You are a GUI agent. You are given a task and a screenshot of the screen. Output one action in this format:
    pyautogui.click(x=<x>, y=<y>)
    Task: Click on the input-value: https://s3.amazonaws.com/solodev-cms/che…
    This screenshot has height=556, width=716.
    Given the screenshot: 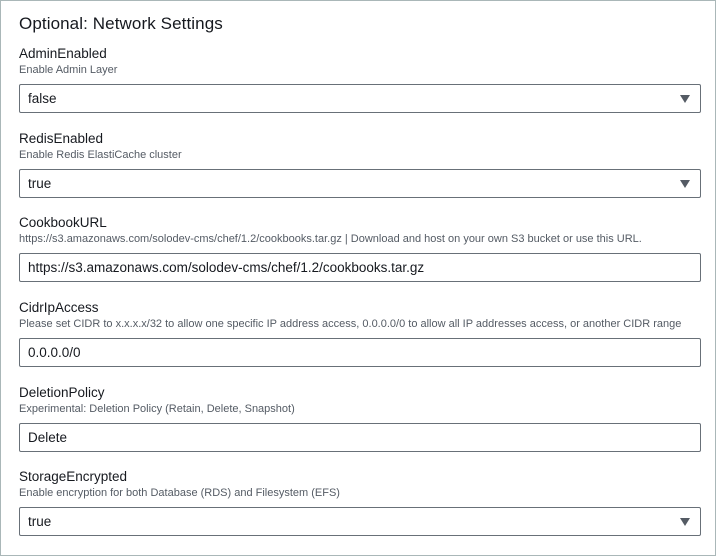 What is the action you would take?
    pyautogui.click(x=226, y=267)
    